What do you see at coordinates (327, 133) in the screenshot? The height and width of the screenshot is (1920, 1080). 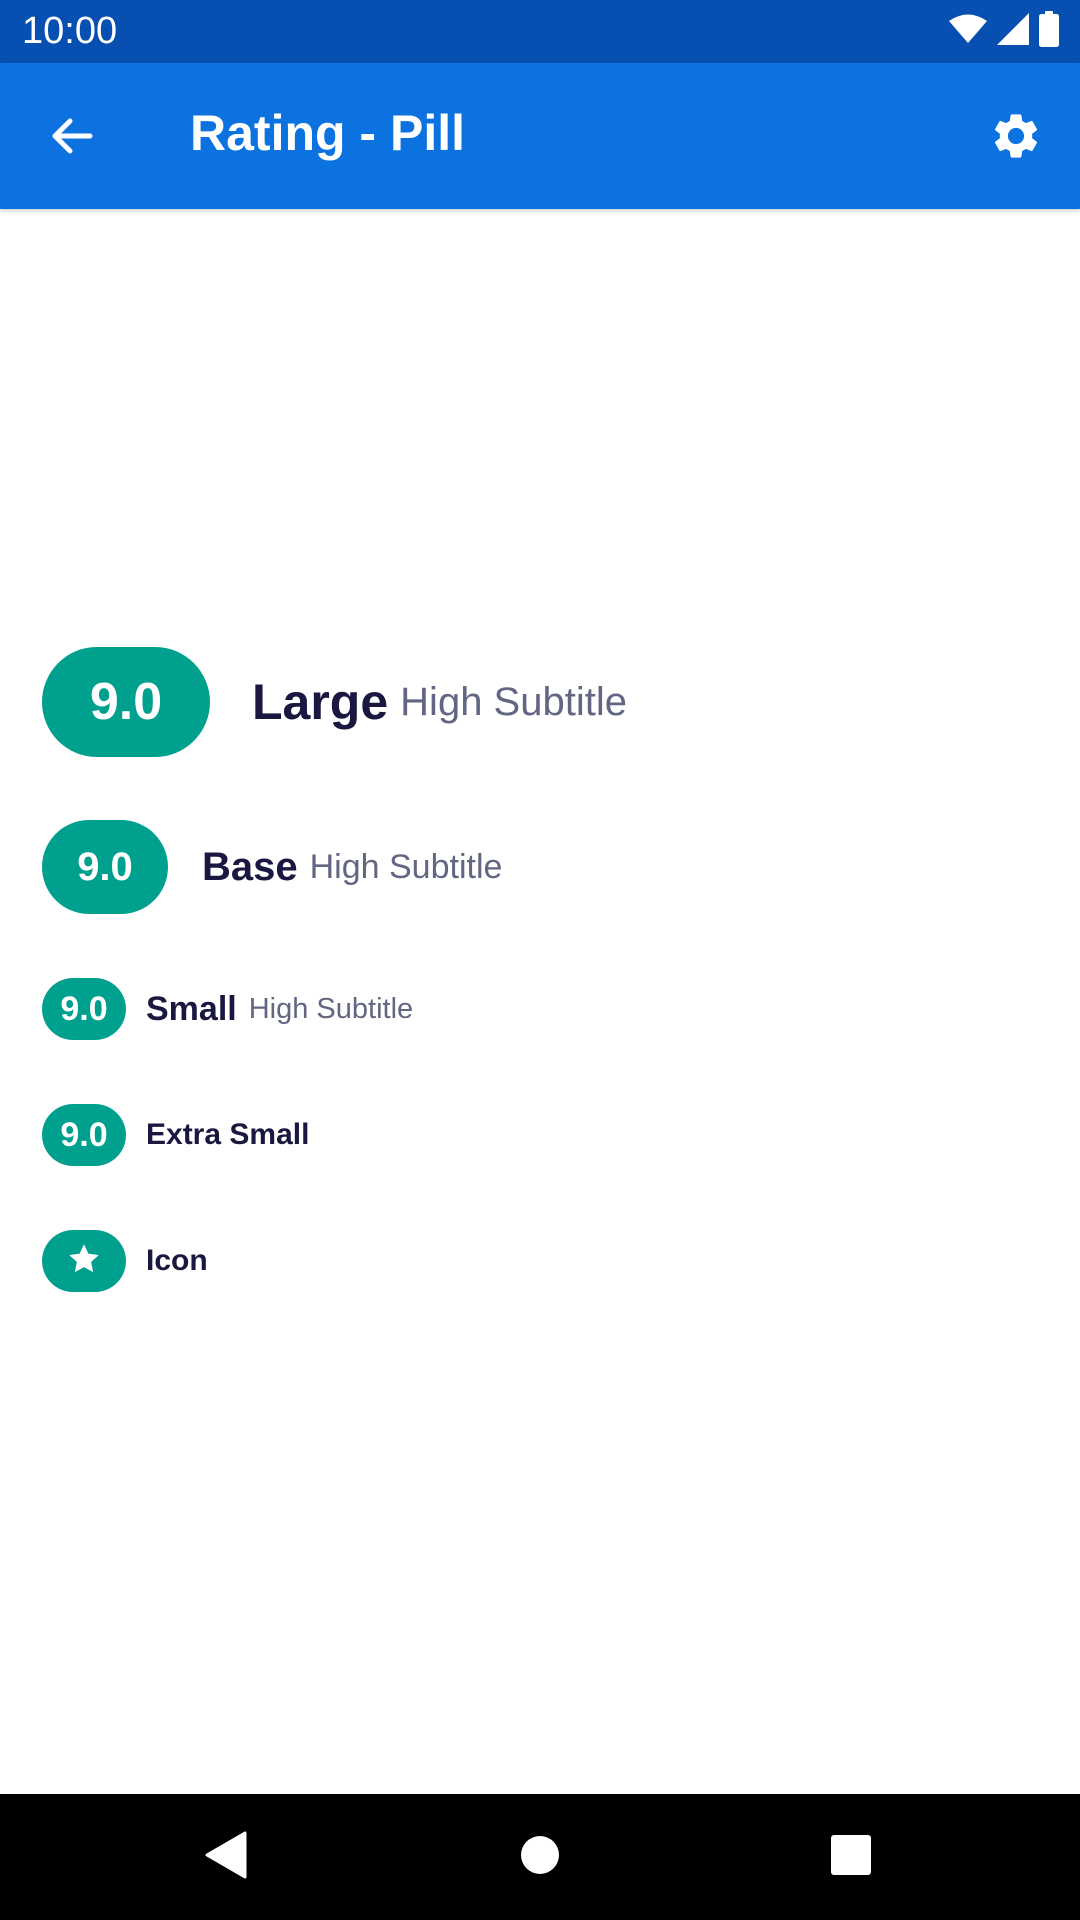 I see `page-title: Rating - Pill` at bounding box center [327, 133].